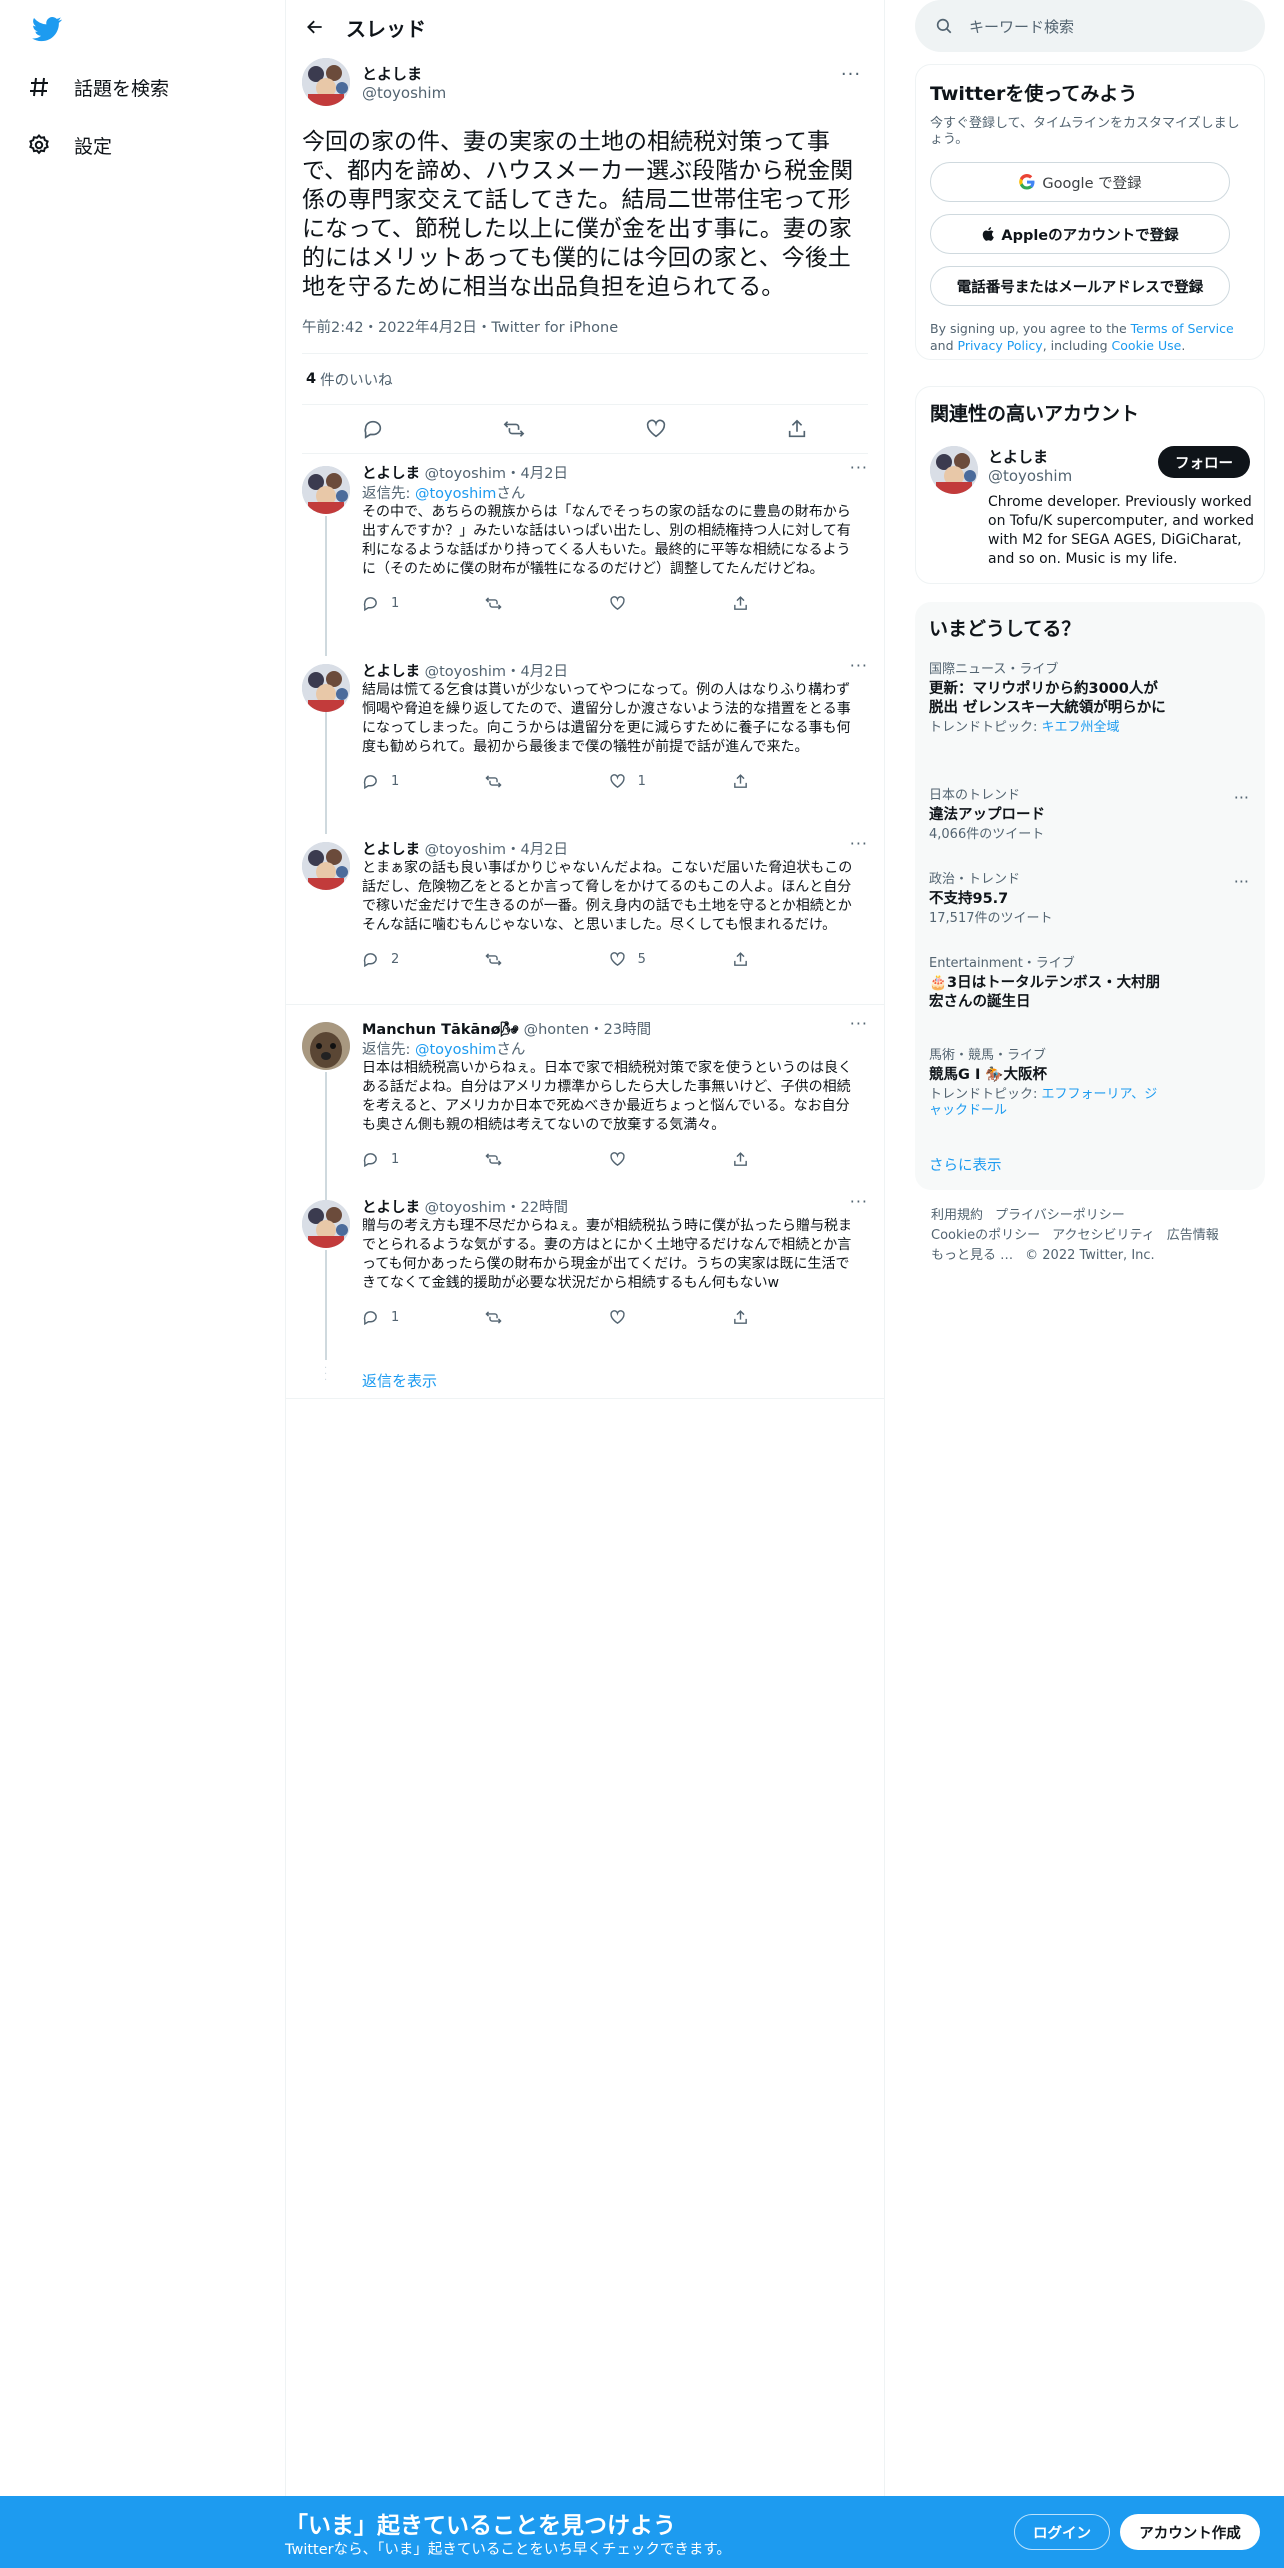  Describe the element at coordinates (1190, 2532) in the screenshot. I see `create-account-button: アカウント作成` at that location.